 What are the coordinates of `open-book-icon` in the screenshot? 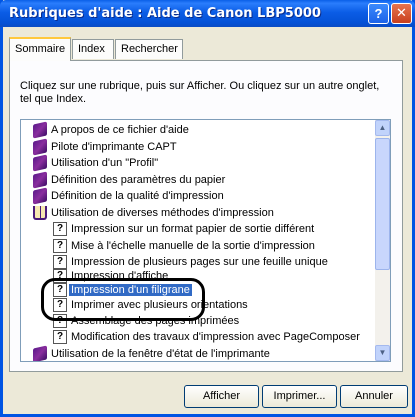 It's located at (40, 213).